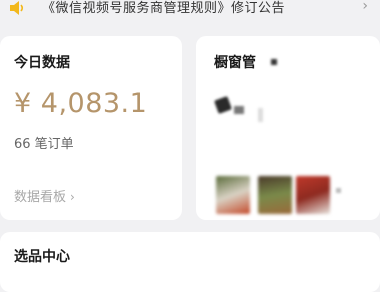 This screenshot has height=292, width=380. I want to click on blurred-shop-name, so click(239, 110).